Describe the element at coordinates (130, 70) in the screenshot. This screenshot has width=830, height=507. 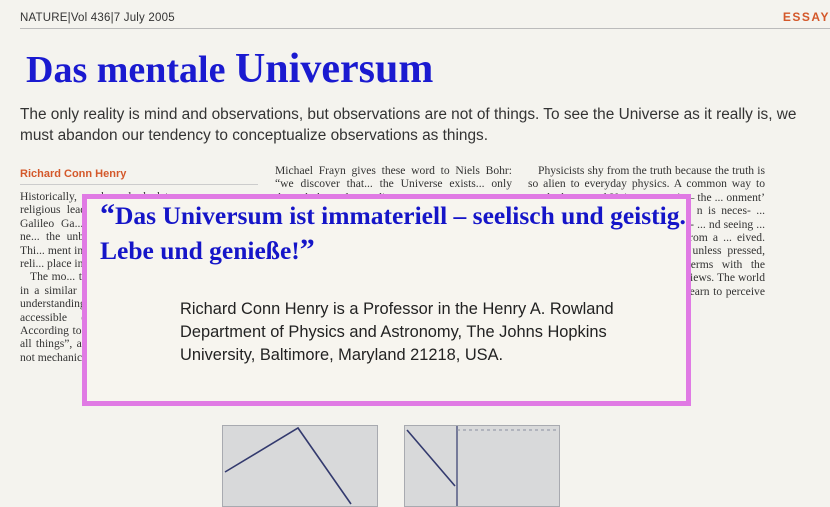
I see `title-part-1: Das mentale` at that location.